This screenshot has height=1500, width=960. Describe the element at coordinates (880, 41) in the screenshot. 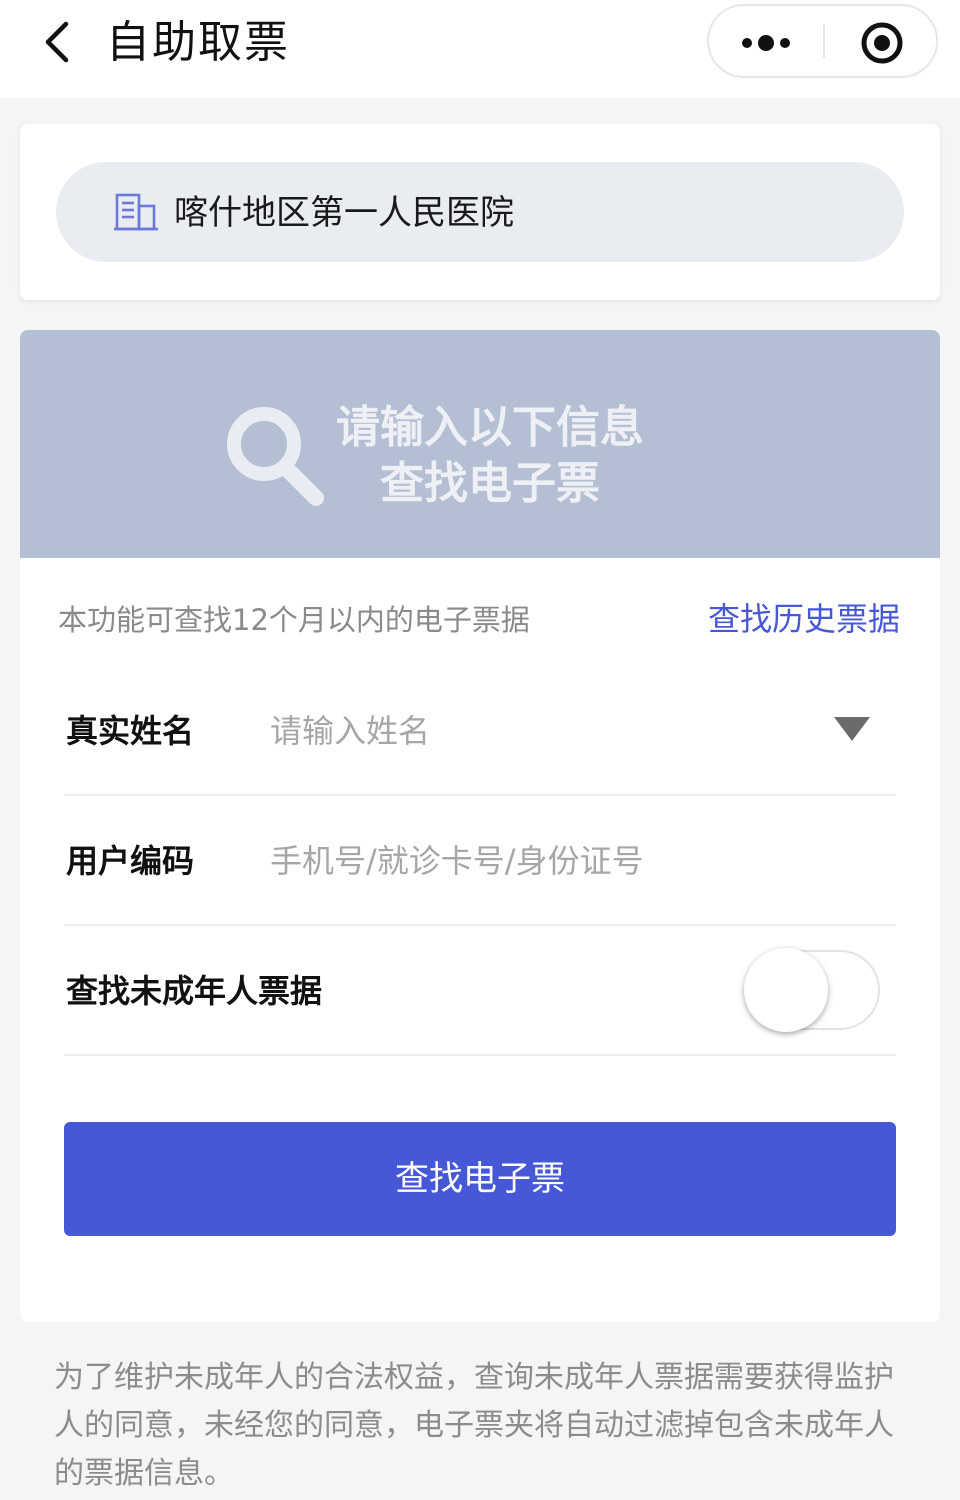

I see `target-circle-icon` at that location.